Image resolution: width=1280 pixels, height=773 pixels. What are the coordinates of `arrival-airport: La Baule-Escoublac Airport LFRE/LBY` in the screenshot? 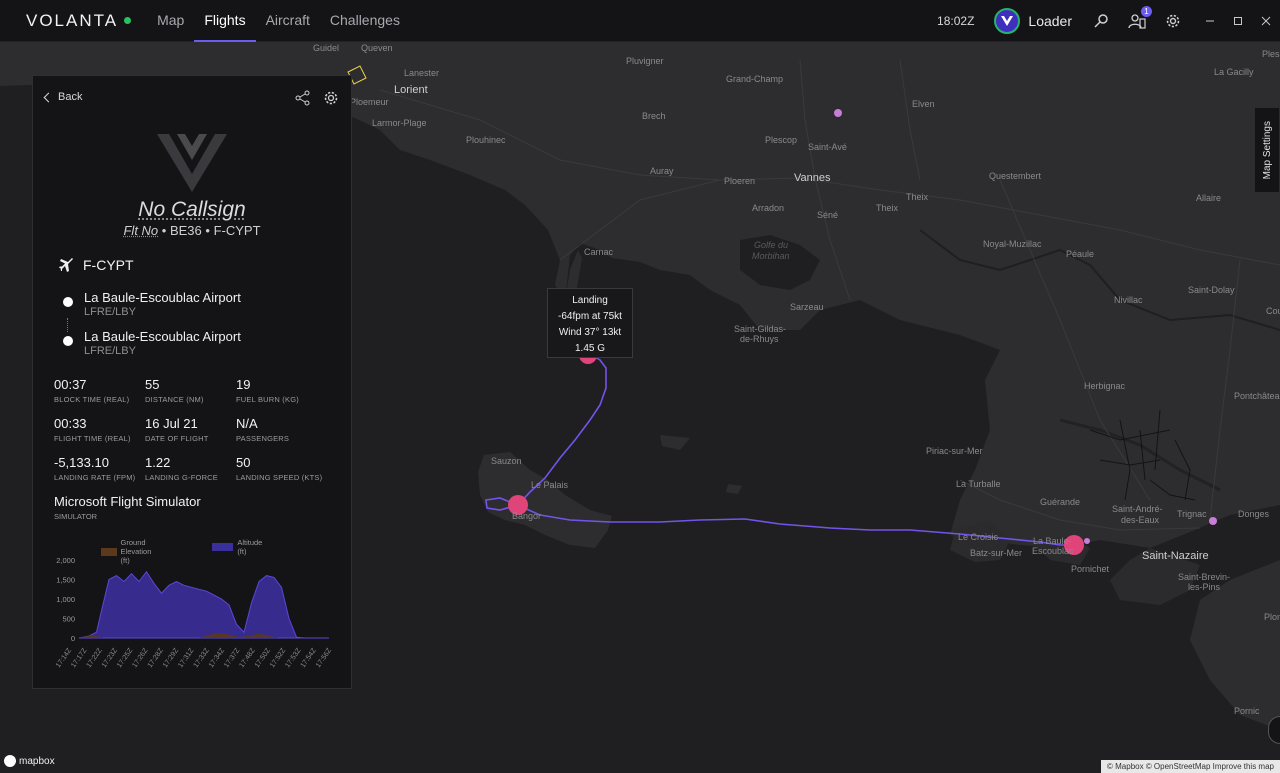 It's located at (152, 343).